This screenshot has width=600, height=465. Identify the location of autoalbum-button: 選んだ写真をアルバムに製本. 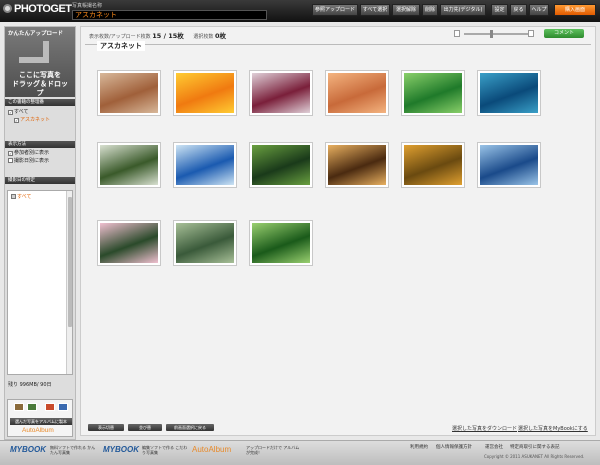
(41, 421).